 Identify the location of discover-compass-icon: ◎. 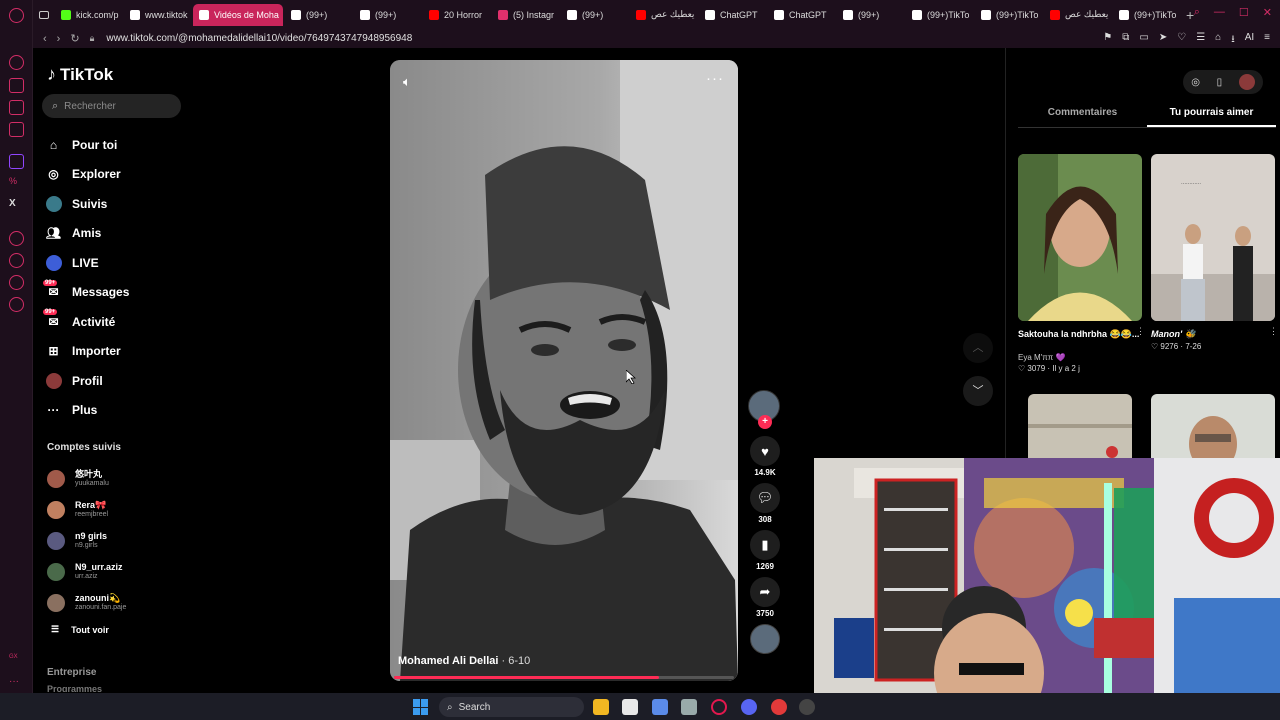
(1195, 82).